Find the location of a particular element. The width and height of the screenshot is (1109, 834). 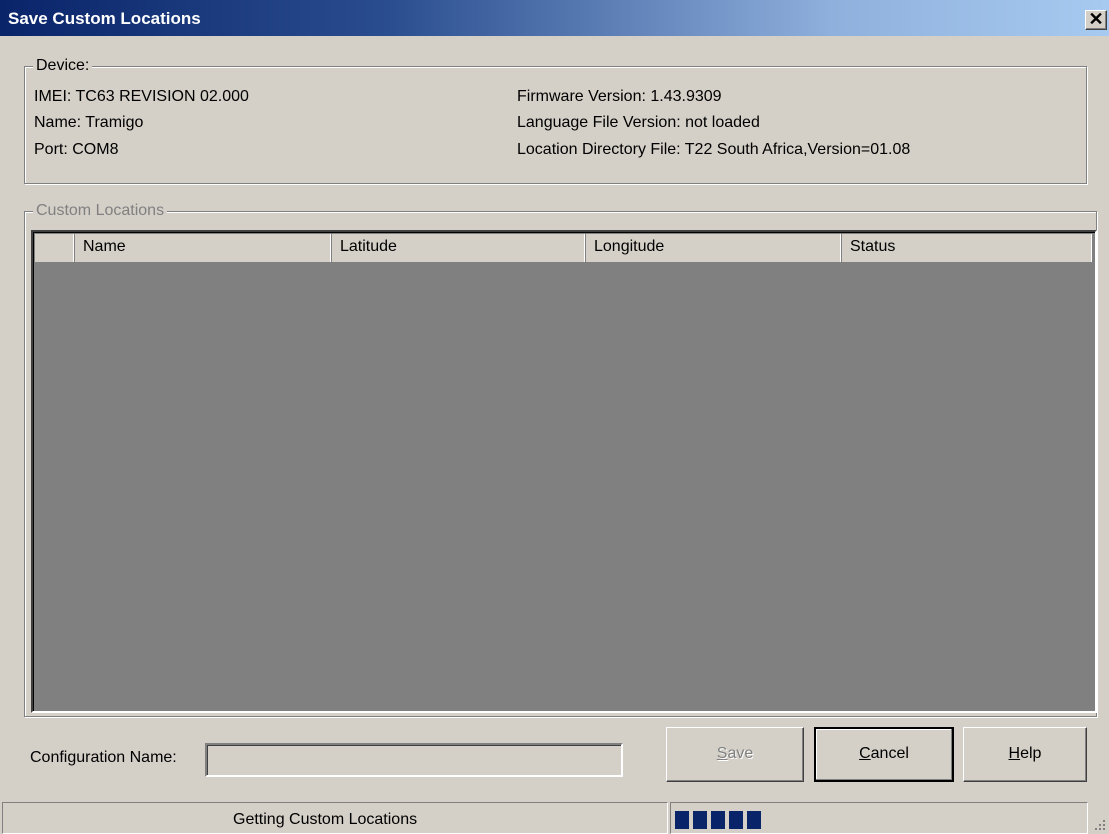

save-label: ave is located at coordinates (740, 753).